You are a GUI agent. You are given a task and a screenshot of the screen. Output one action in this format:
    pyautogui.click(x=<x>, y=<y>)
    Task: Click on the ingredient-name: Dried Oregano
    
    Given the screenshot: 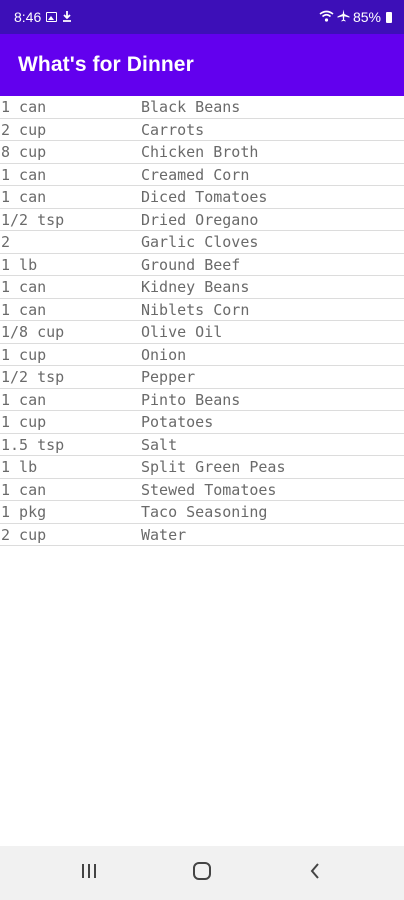 What is the action you would take?
    pyautogui.click(x=200, y=219)
    